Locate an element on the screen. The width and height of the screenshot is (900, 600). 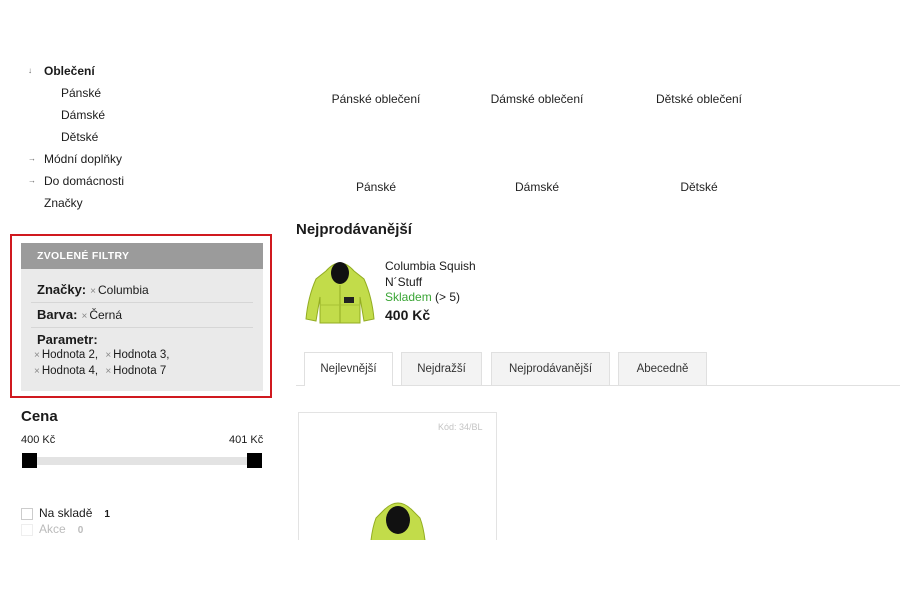
tree-item-damske: Dámské is located at coordinates (138, 115).